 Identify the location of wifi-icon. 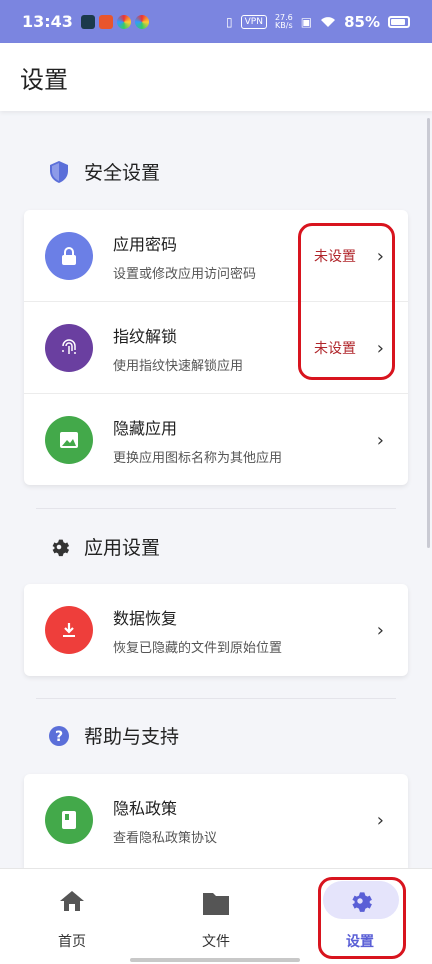
(328, 21).